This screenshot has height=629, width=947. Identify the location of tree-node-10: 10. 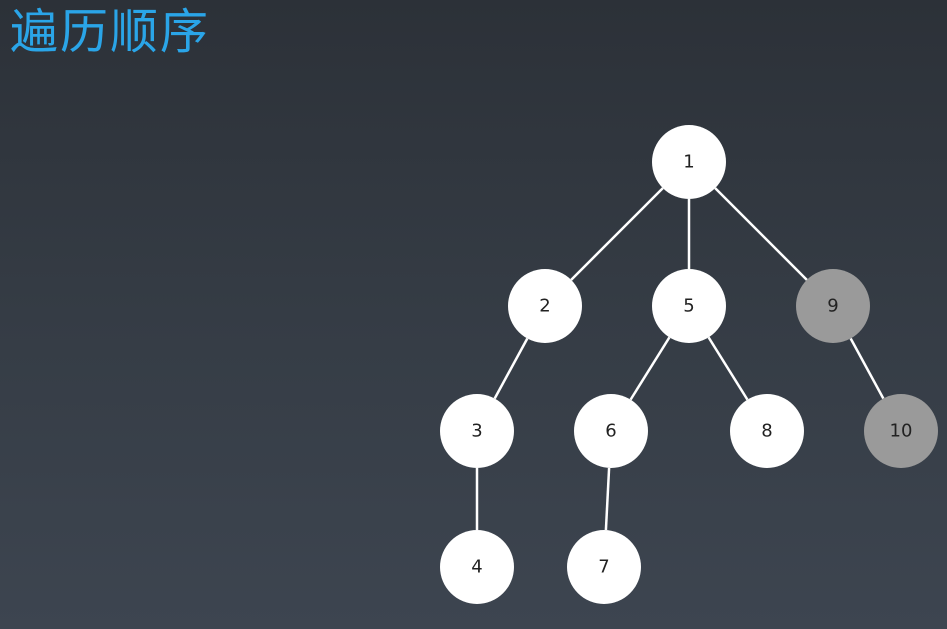
(901, 431).